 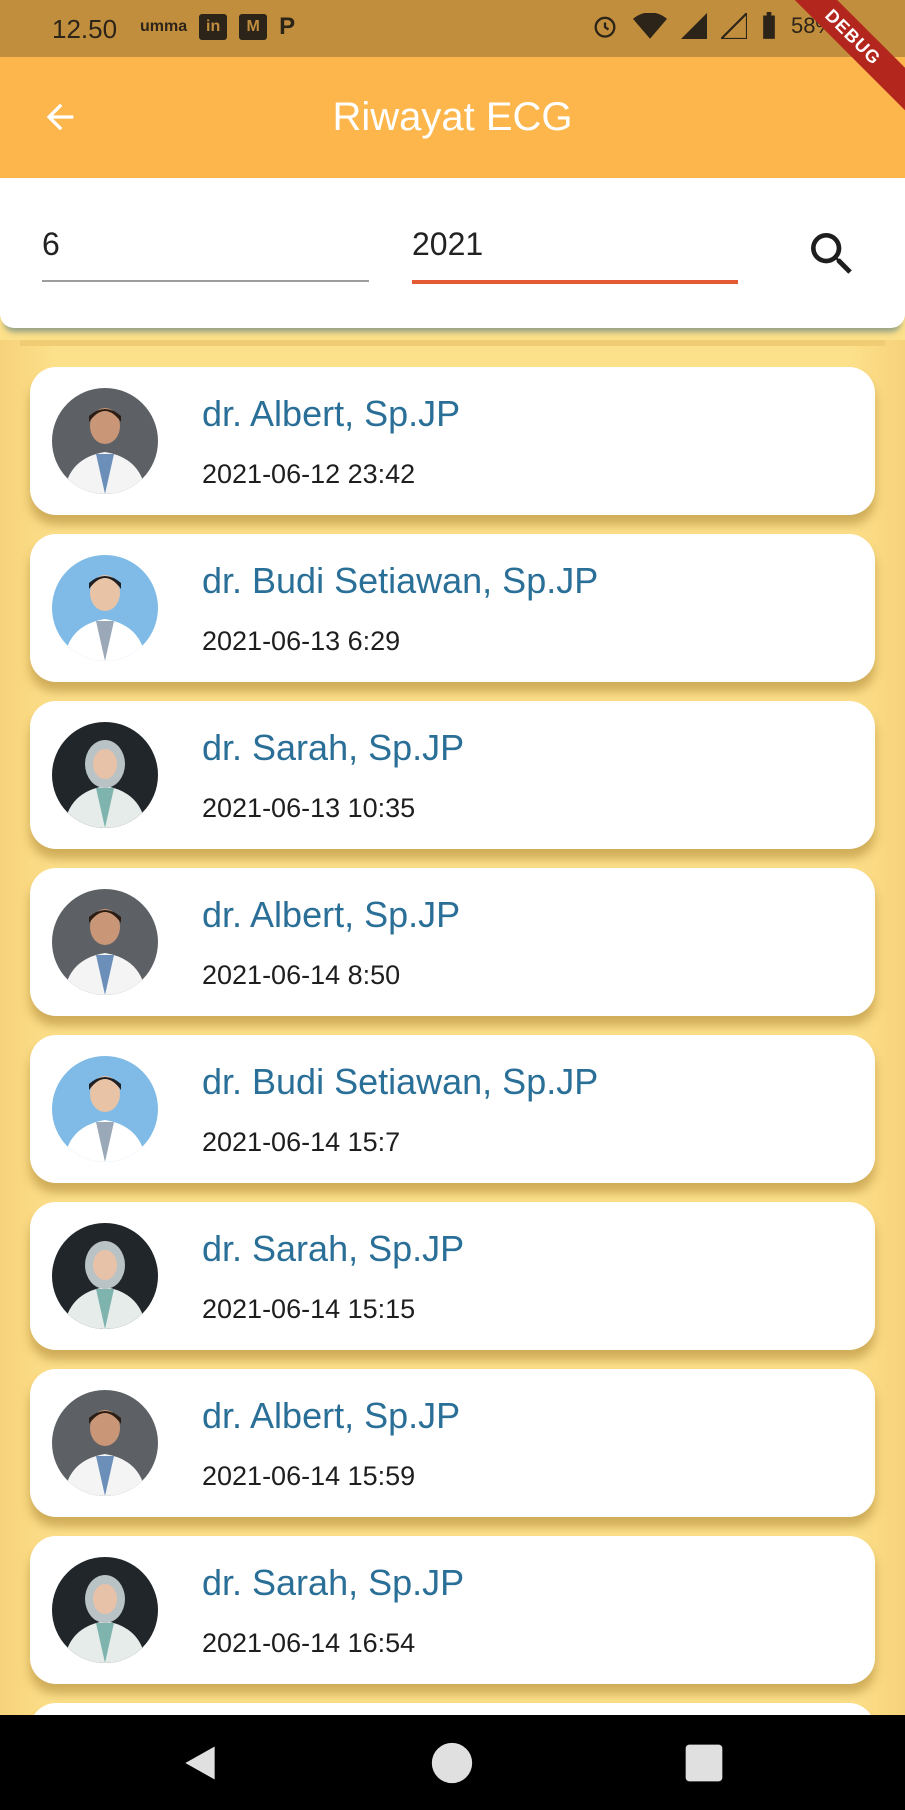 What do you see at coordinates (213, 27) in the screenshot?
I see `linkedin-icon: in` at bounding box center [213, 27].